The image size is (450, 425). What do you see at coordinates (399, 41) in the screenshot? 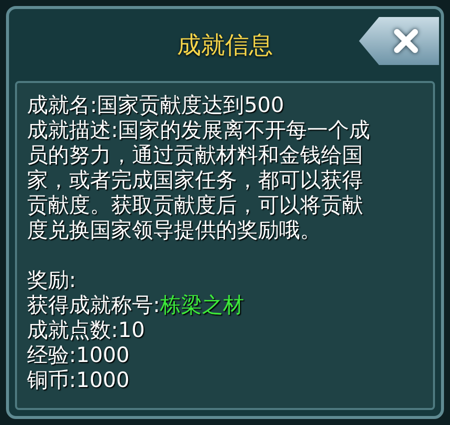
I see `close-button` at bounding box center [399, 41].